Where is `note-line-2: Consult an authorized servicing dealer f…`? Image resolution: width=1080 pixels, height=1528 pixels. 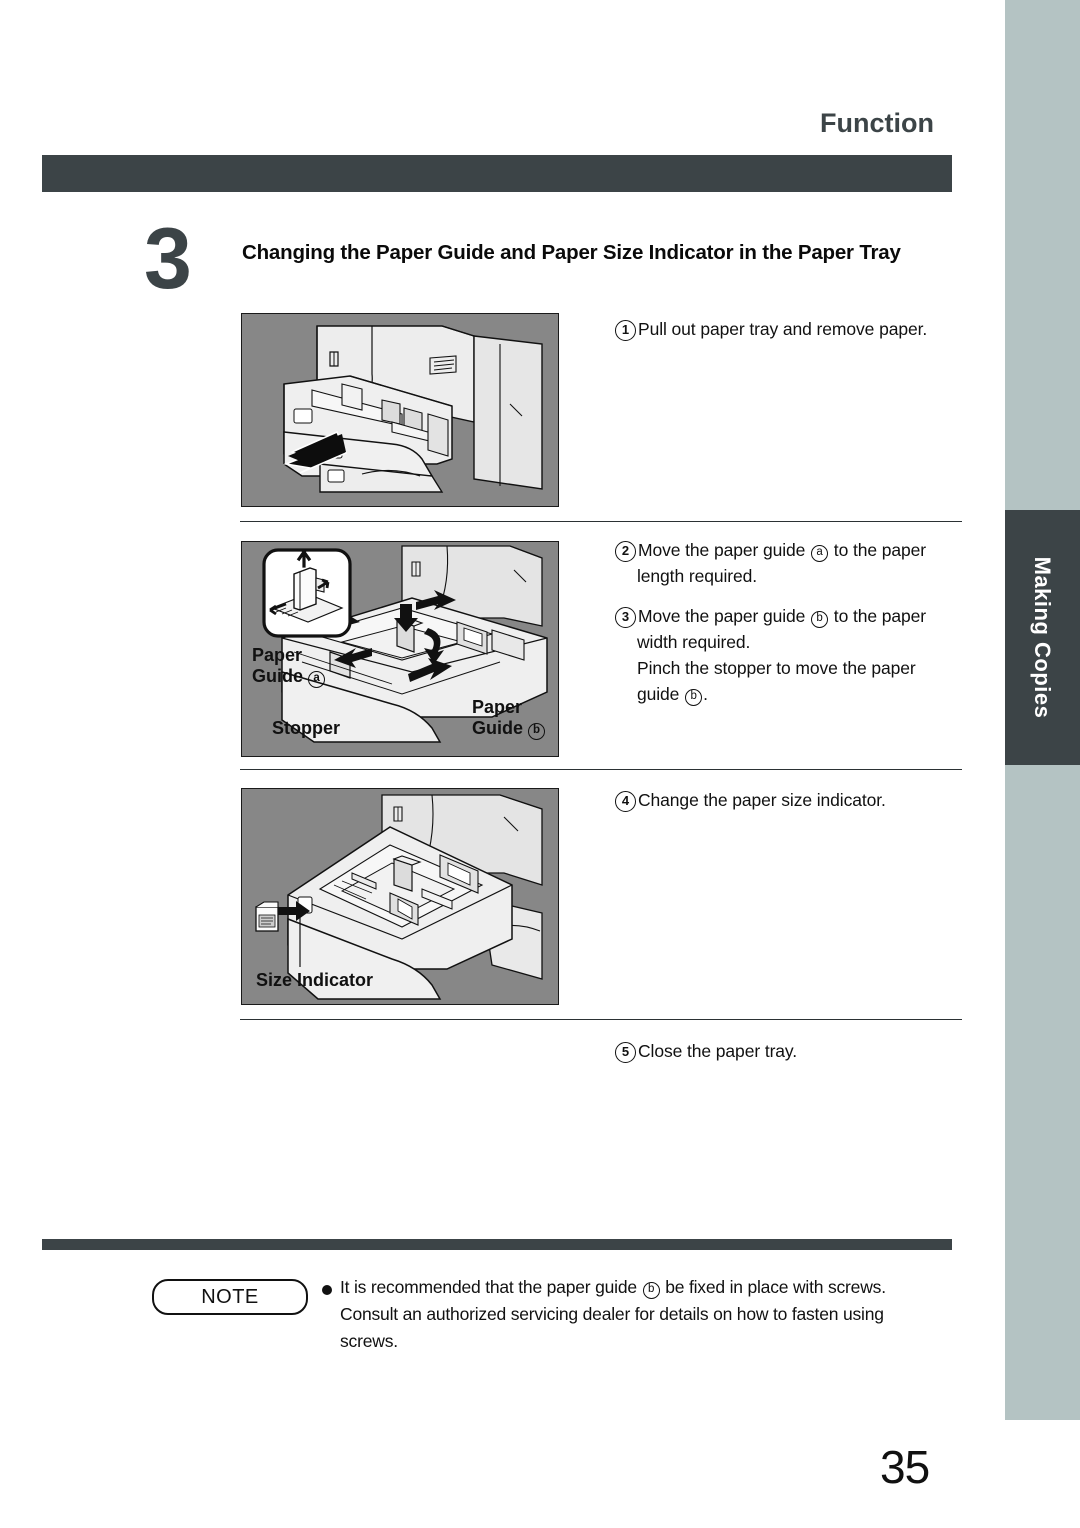 note-line-2: Consult an authorized servicing dealer f… is located at coordinates (612, 1314).